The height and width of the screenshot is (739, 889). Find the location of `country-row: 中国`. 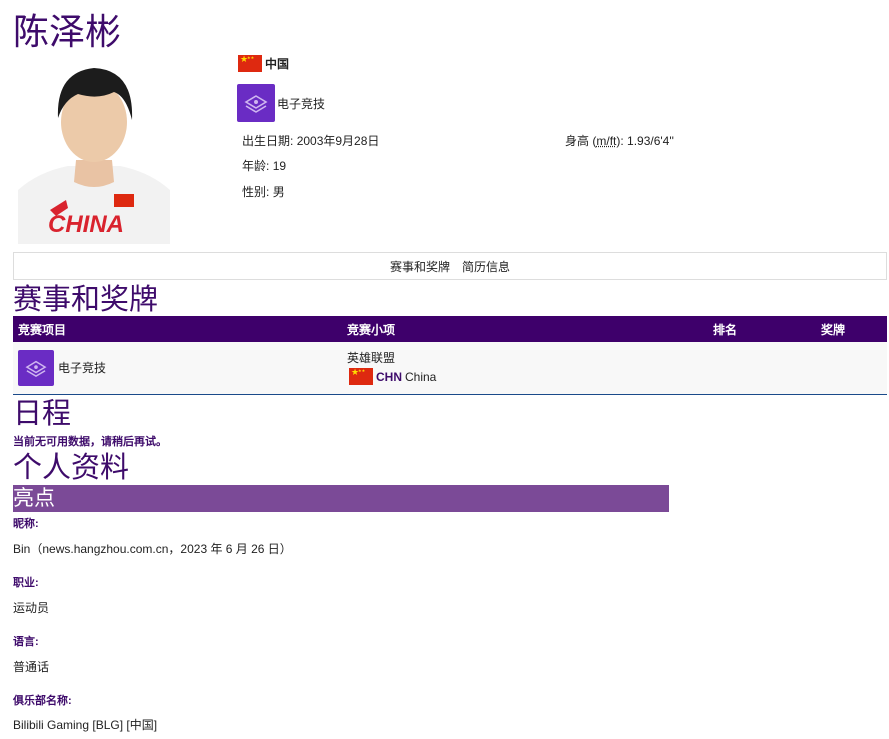

country-row: 中国 is located at coordinates (263, 62).